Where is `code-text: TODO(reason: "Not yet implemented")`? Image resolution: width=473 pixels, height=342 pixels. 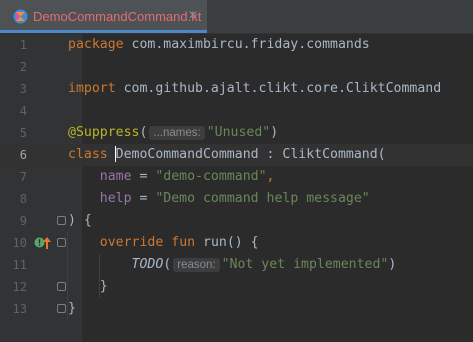
code-text: TODO(reason: "Not yet implemented") is located at coordinates (232, 265).